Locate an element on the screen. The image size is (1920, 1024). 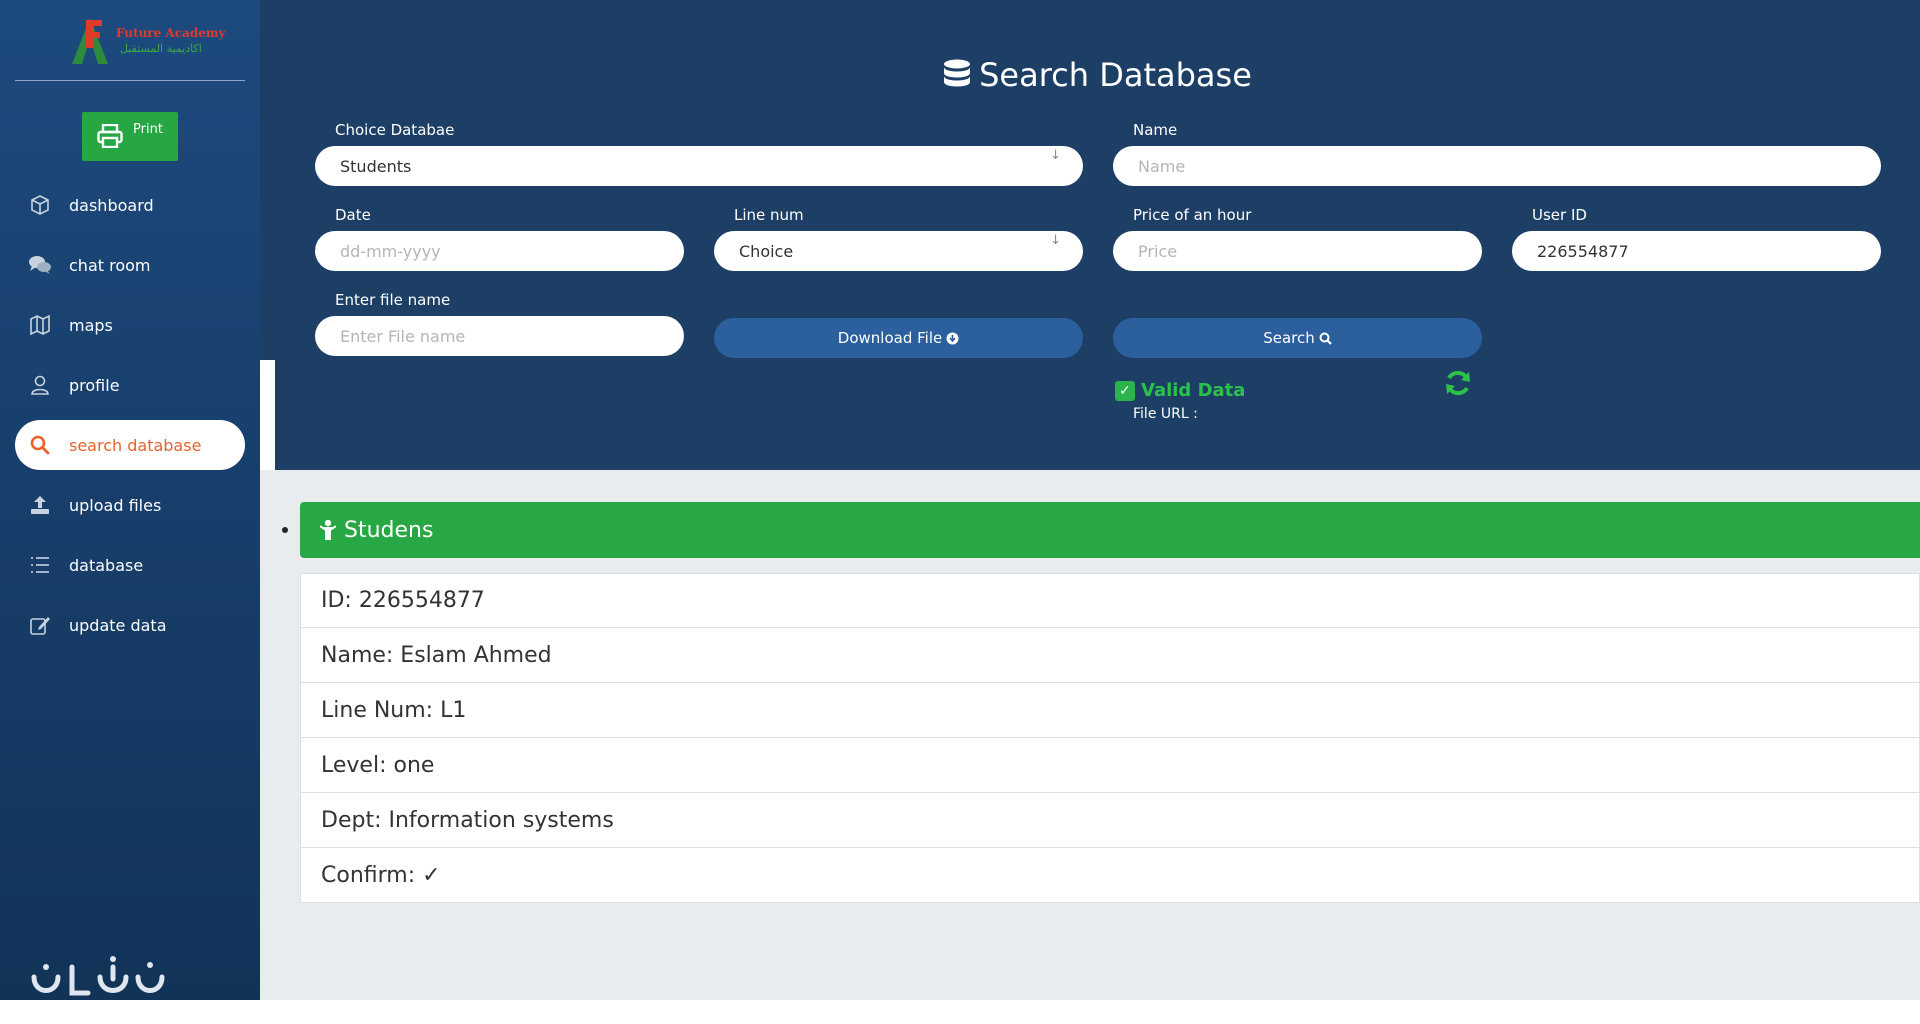
sidebar-item-label: chat room is located at coordinates (110, 265).